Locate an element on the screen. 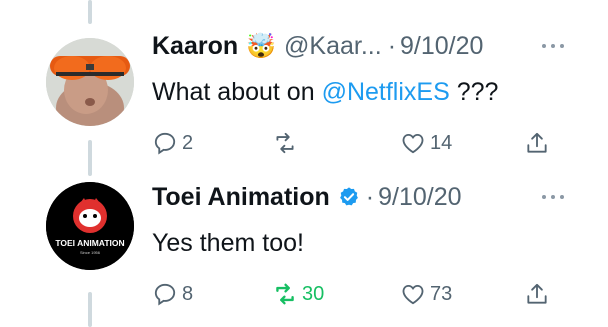 The height and width of the screenshot is (327, 608). display-name: Kaaron is located at coordinates (195, 46).